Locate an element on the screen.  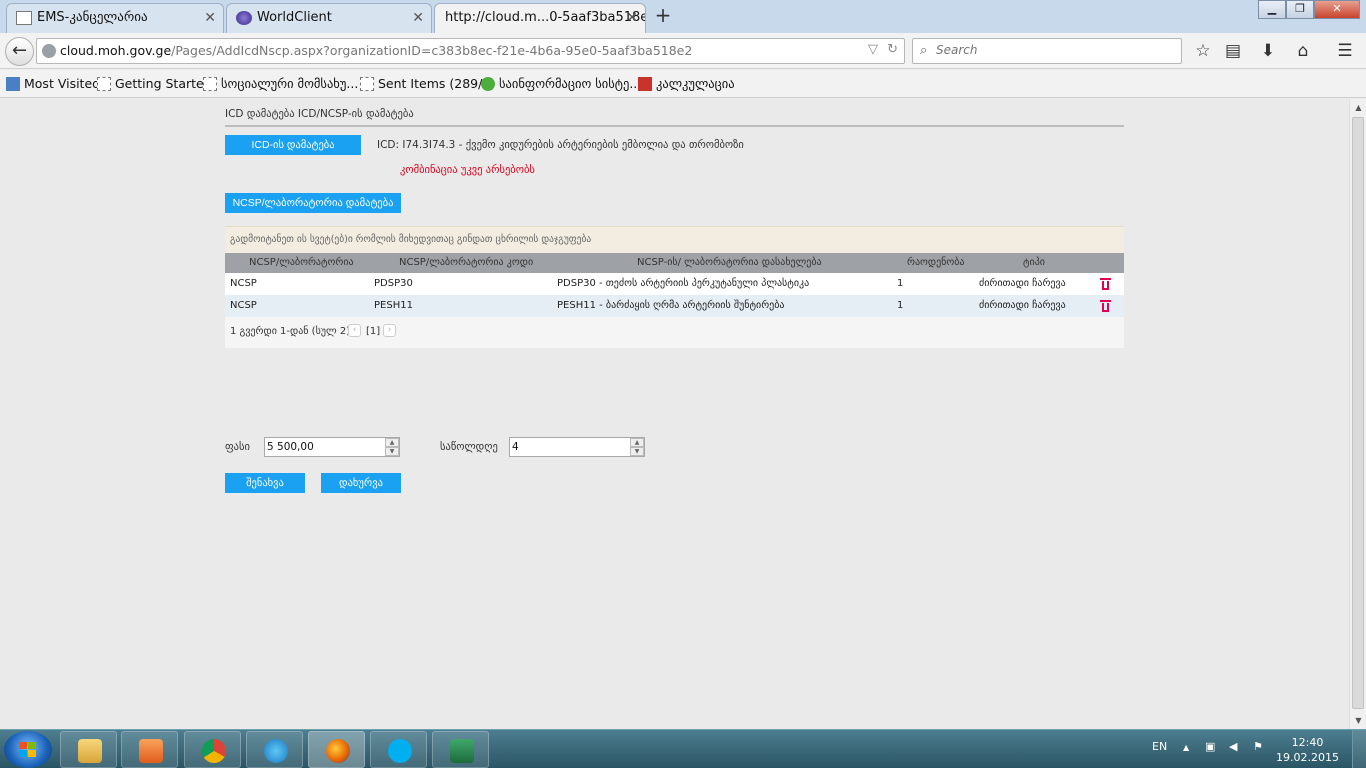
bookmark-most-visited: Most Visited is located at coordinates (53, 84).